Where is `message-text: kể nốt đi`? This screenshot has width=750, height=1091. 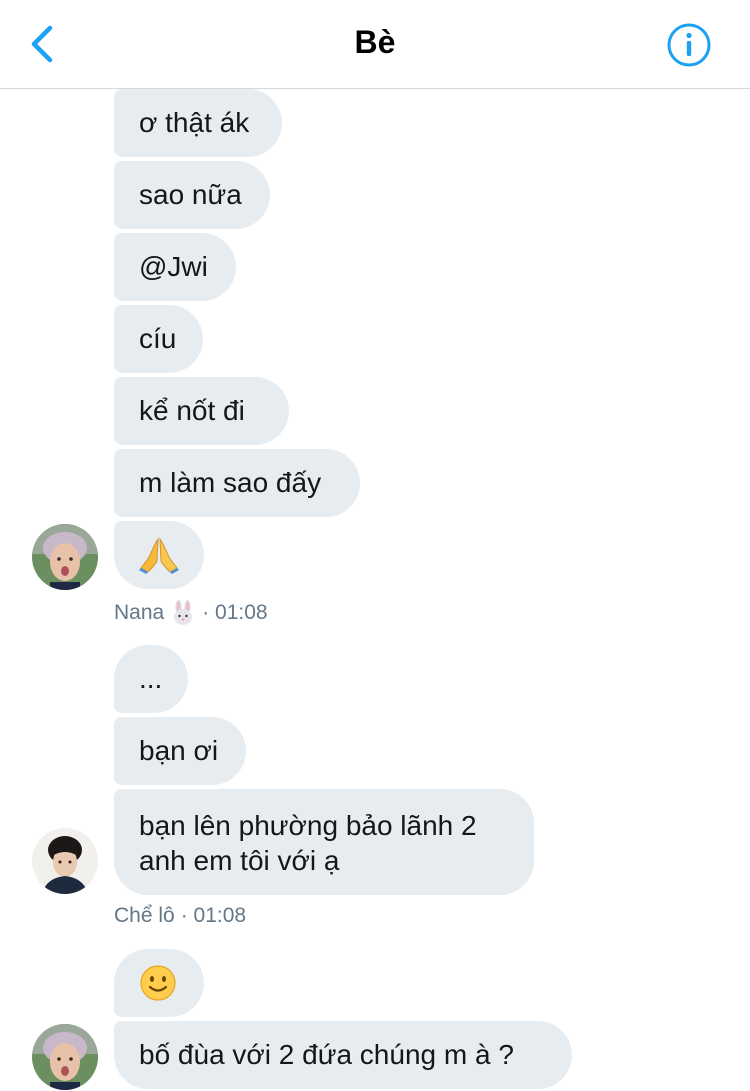
message-text: kể nốt đi is located at coordinates (192, 410).